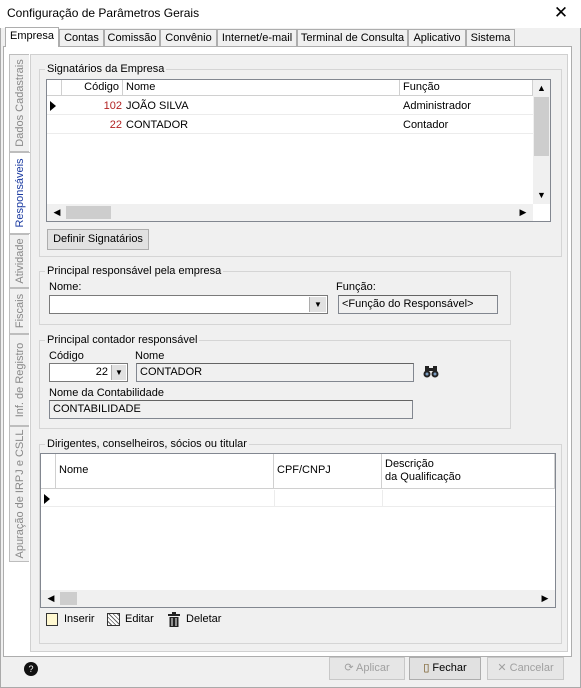  I want to click on col-header-descricao: Descrição da Qualificação, so click(468, 471).